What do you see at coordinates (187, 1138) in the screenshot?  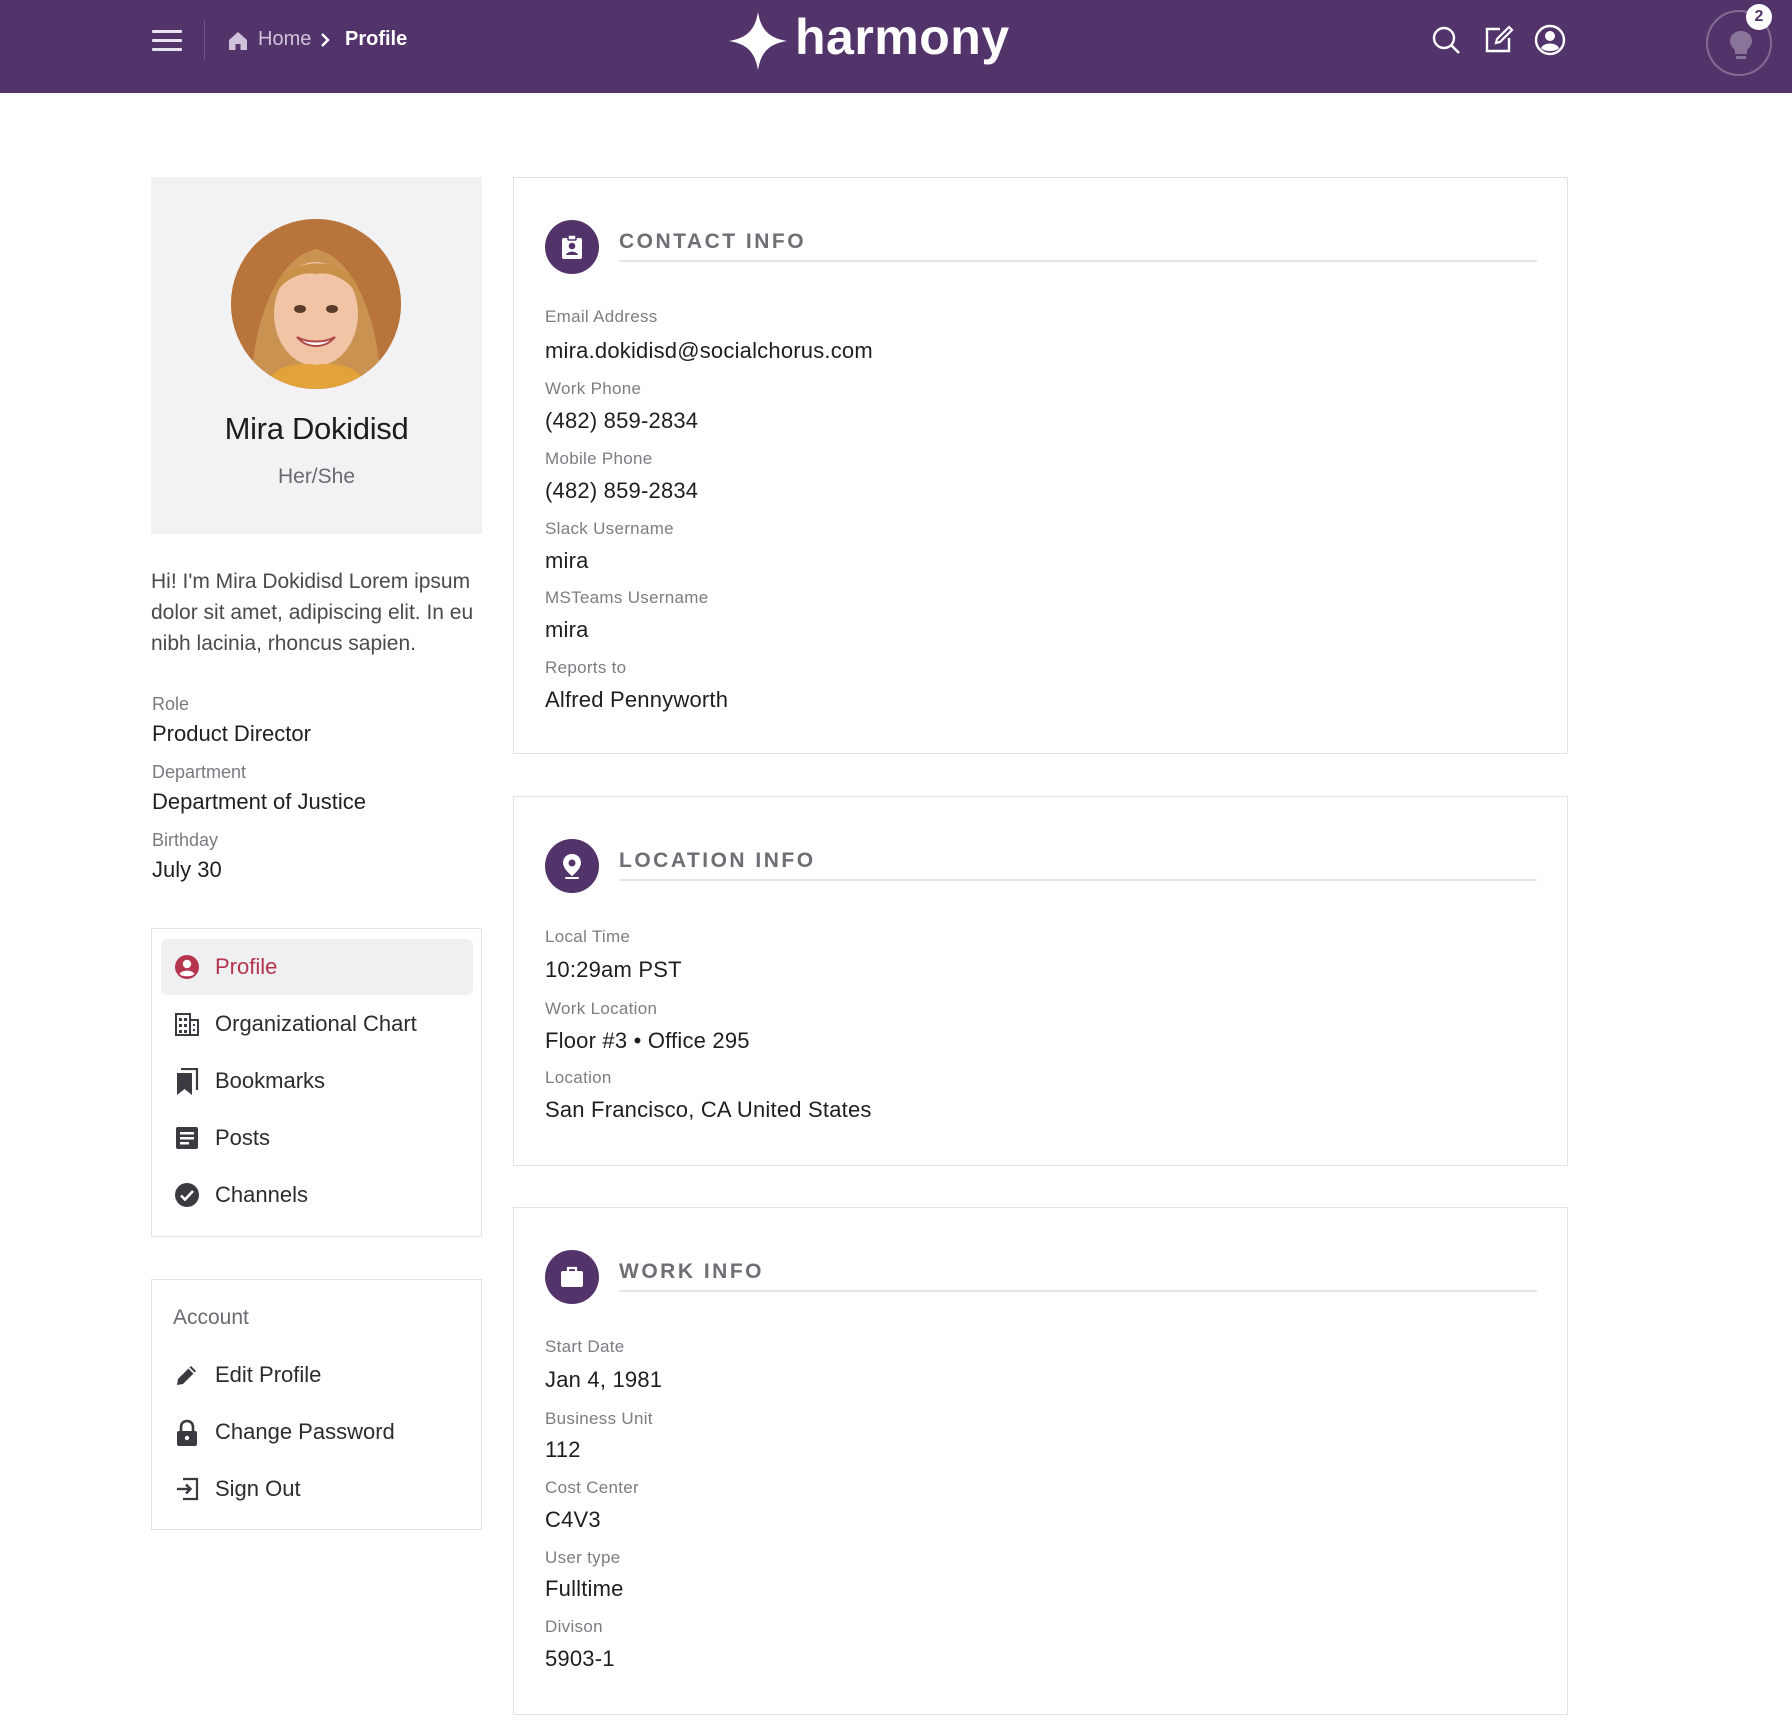 I see `document-icon` at bounding box center [187, 1138].